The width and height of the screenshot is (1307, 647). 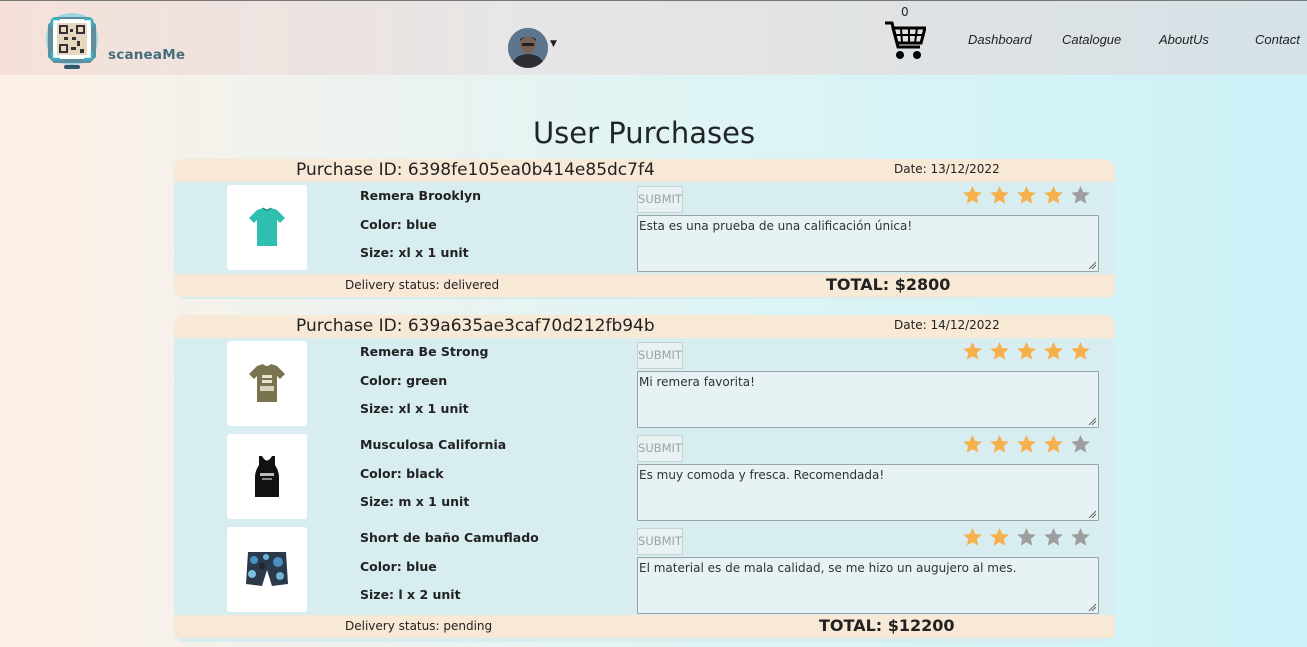 I want to click on purchase-footer: Delivery status: pending TOTAL: $12200, so click(x=644, y=626).